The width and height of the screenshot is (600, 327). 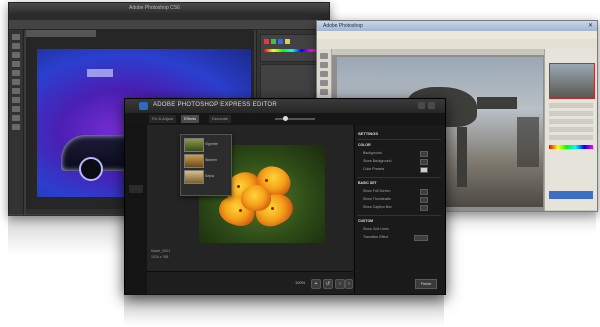 What do you see at coordinates (16, 127) in the screenshot?
I see `zoom-tool-icon` at bounding box center [16, 127].